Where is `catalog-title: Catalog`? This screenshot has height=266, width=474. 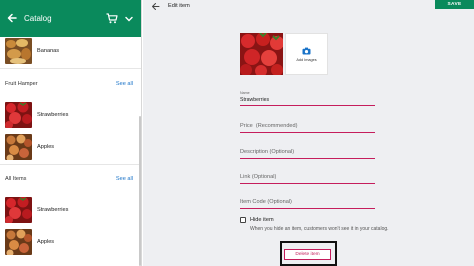 catalog-title: Catalog is located at coordinates (38, 18).